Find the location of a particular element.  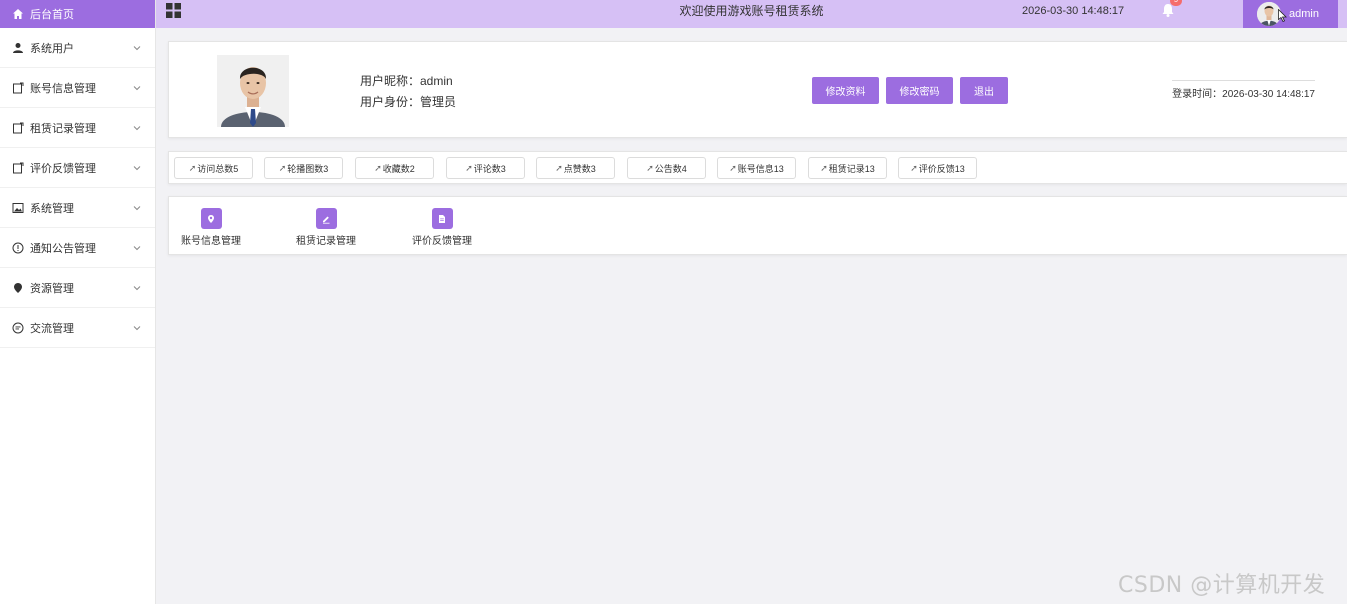

stat-account-info: ➚ 账号信息13 is located at coordinates (756, 168).